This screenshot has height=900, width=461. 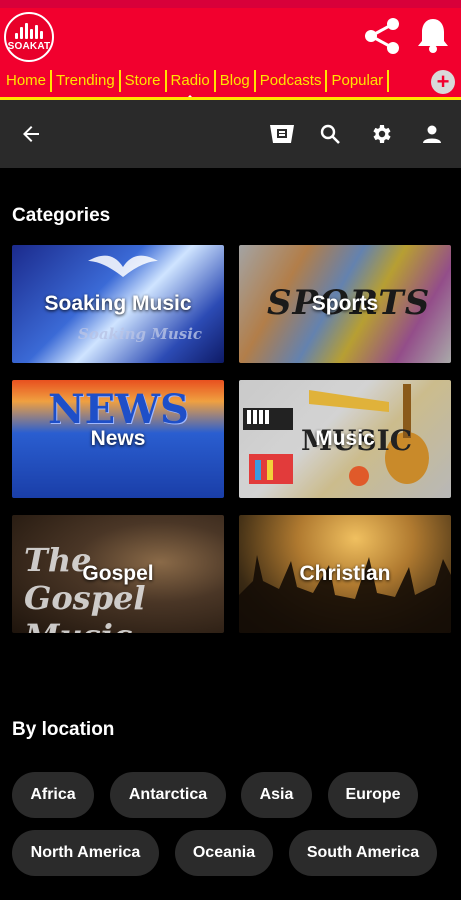 I want to click on dove-icon, so click(x=123, y=266).